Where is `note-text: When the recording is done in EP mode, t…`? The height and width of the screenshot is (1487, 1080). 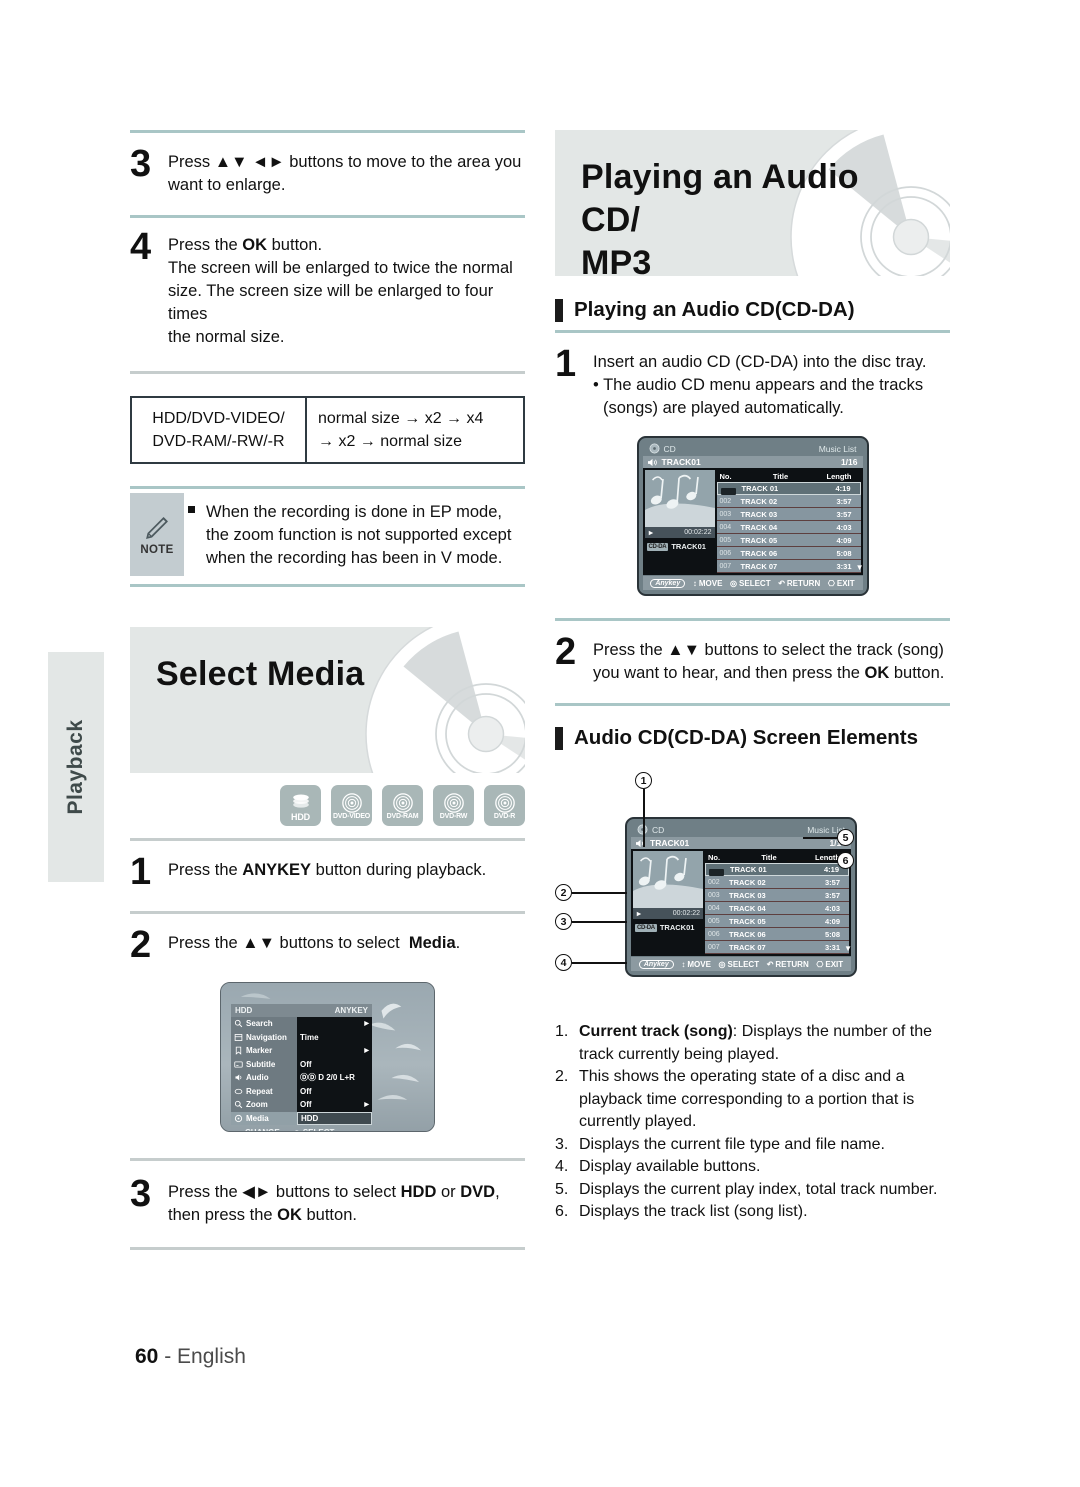 note-text: When the recording is done in EP mode, t… is located at coordinates (359, 535).